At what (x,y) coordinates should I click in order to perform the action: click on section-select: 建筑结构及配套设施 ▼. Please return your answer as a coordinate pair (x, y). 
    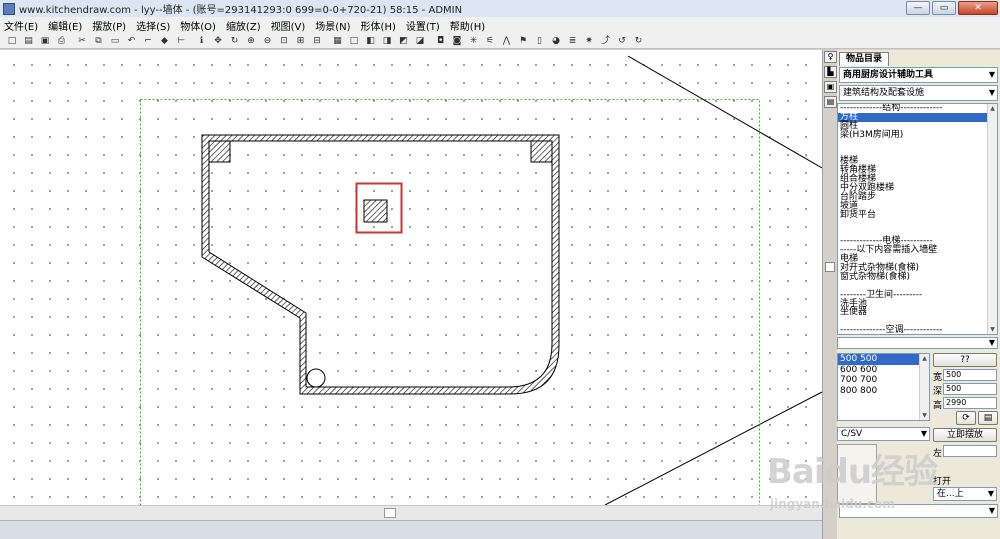
    Looking at the image, I should click on (918, 93).